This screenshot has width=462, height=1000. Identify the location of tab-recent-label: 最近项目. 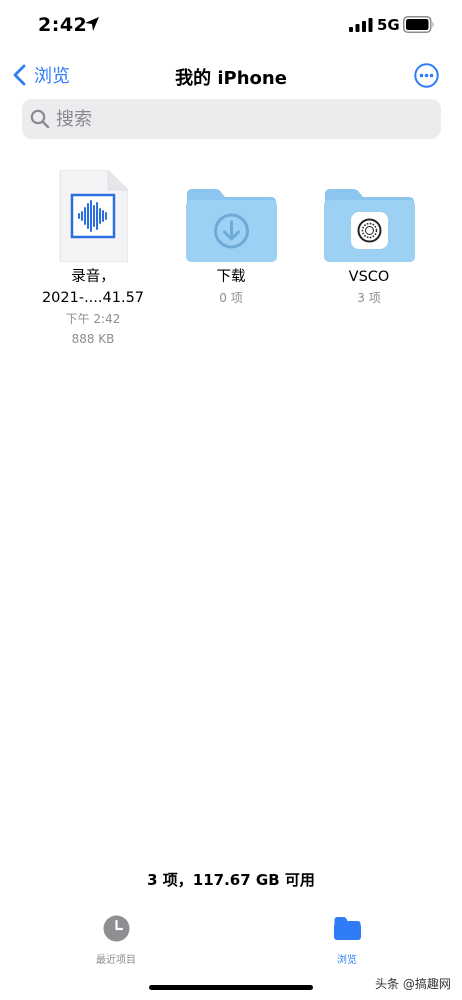
(116, 960).